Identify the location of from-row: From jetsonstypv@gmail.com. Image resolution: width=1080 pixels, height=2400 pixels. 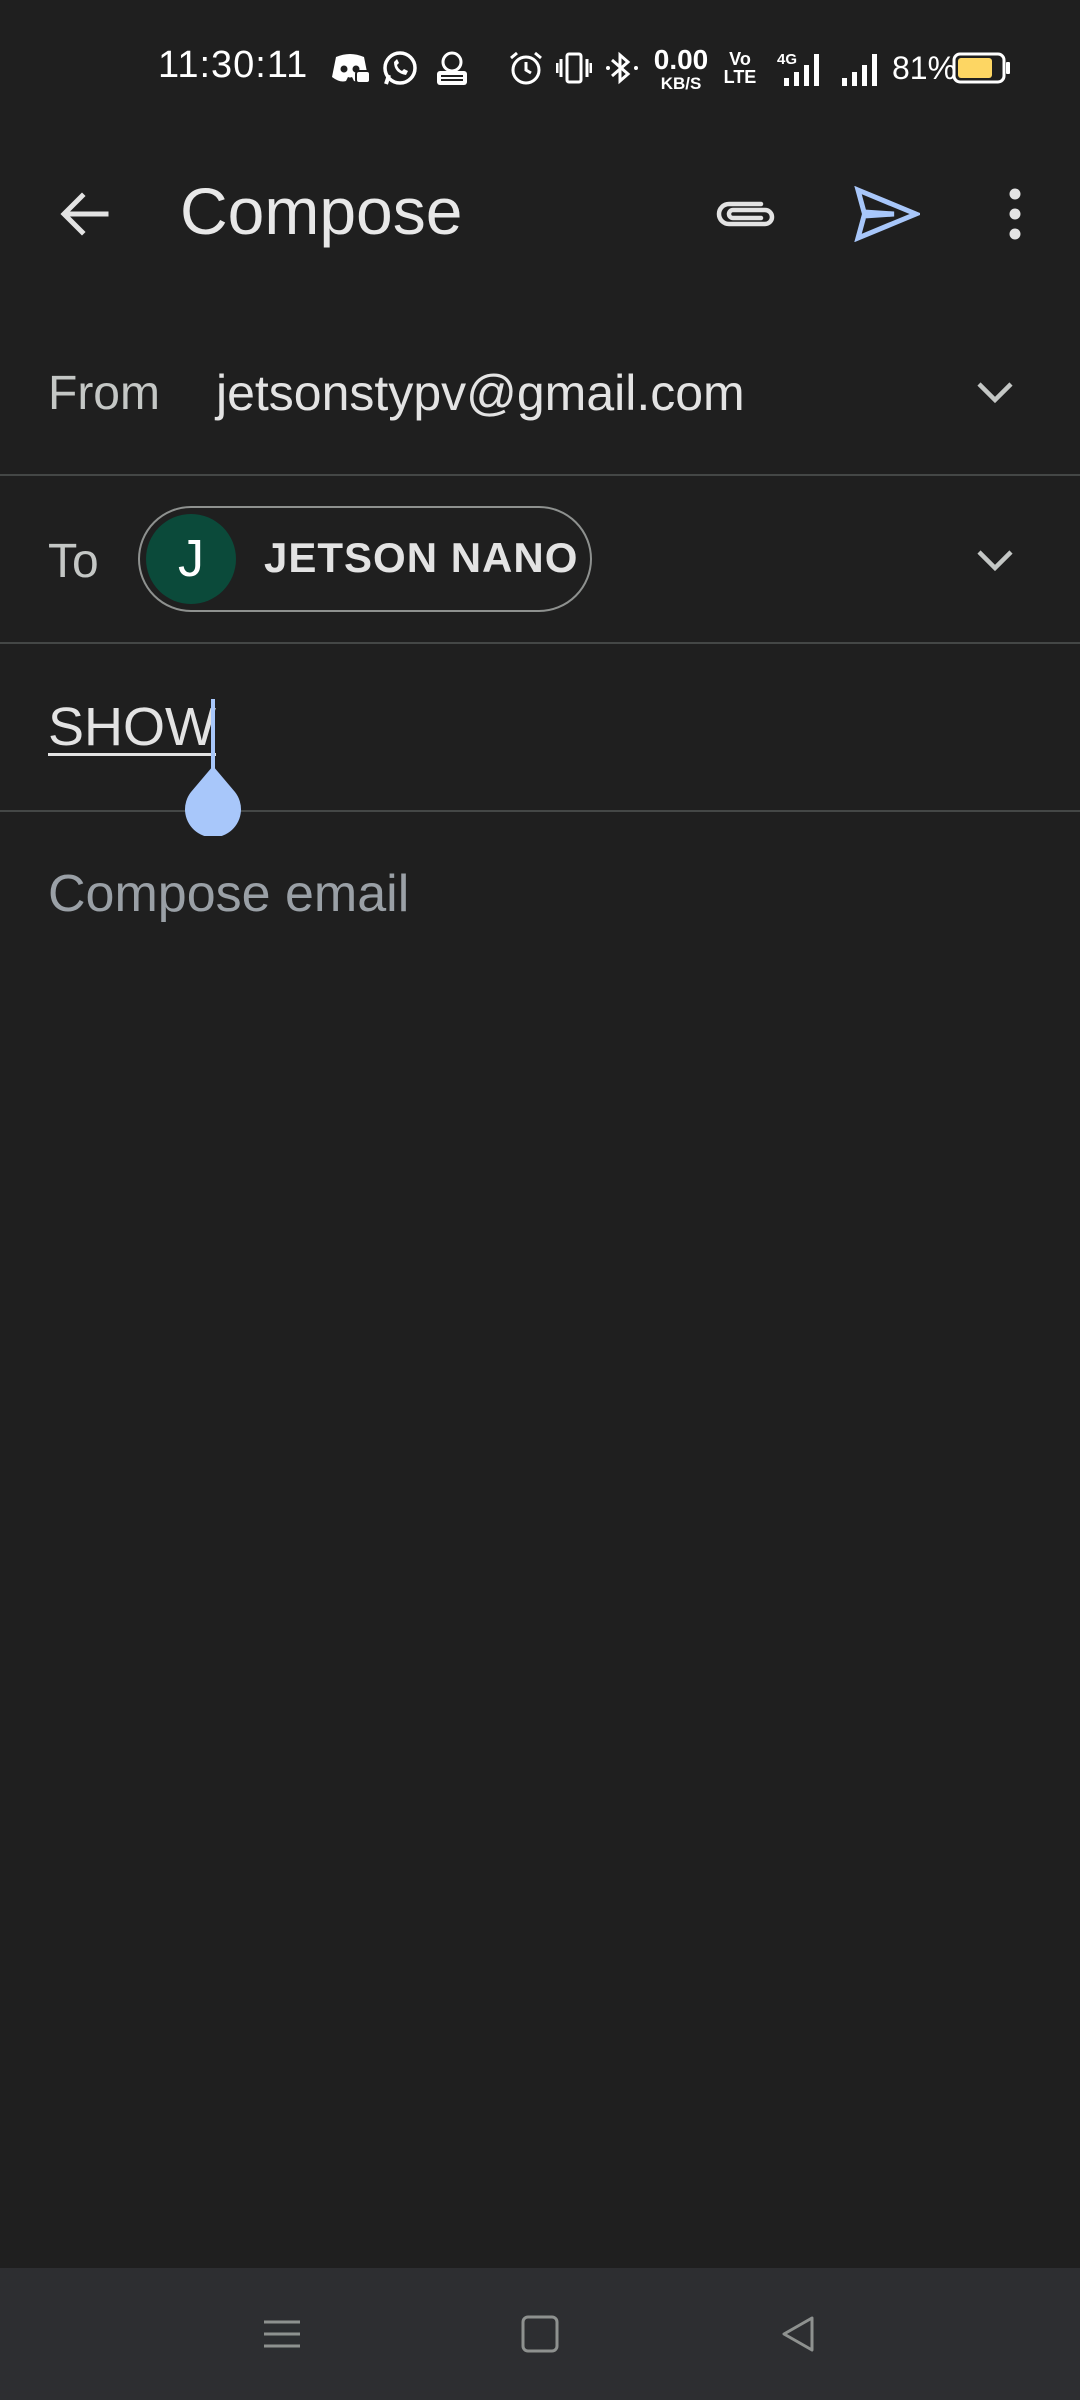
(540, 392).